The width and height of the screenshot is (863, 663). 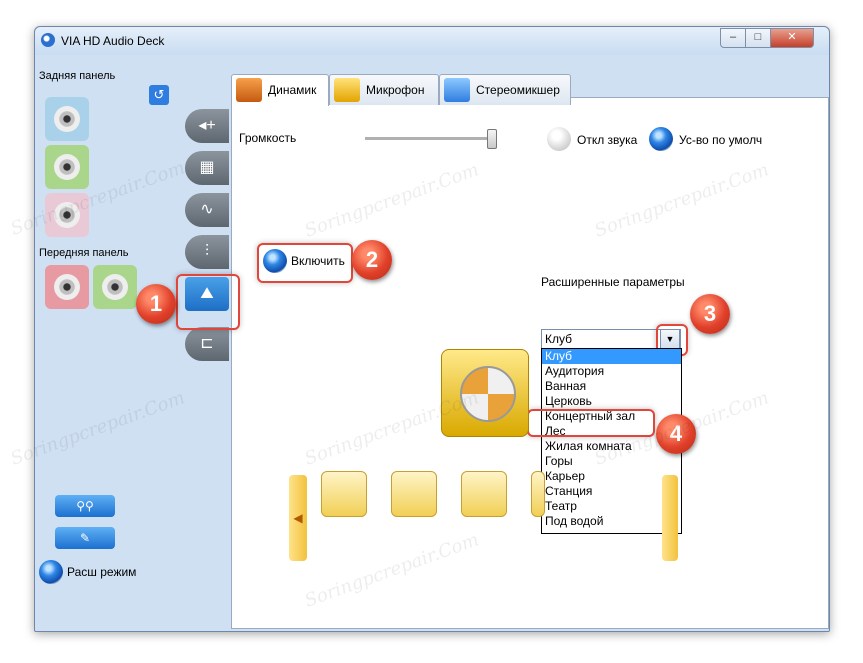 What do you see at coordinates (430, 139) in the screenshot?
I see `volume-slider-track` at bounding box center [430, 139].